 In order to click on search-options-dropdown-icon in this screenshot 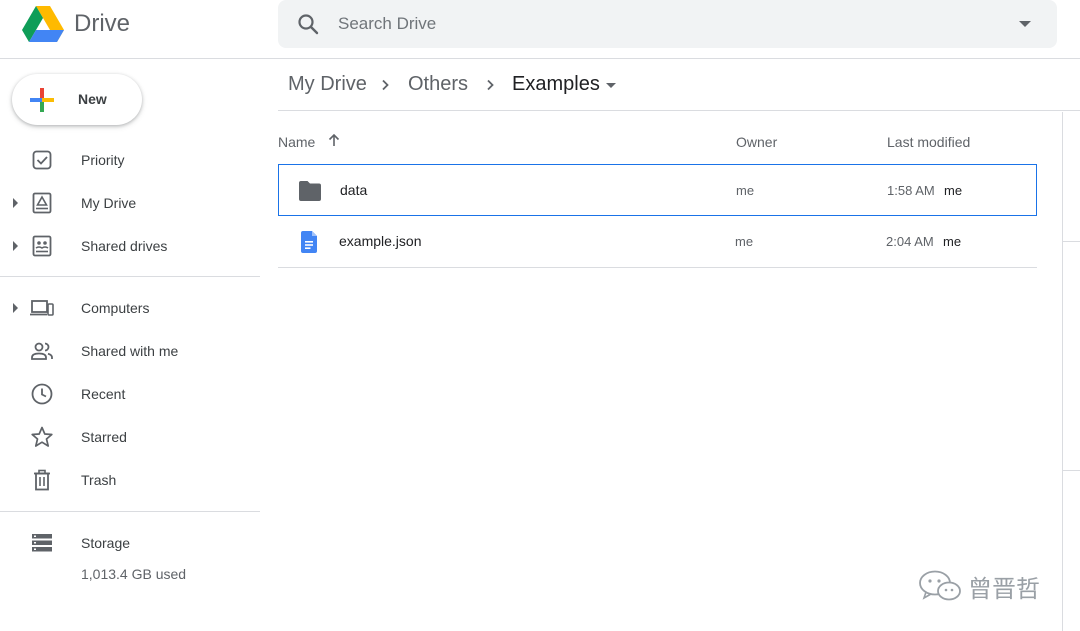, I will do `click(1025, 24)`.